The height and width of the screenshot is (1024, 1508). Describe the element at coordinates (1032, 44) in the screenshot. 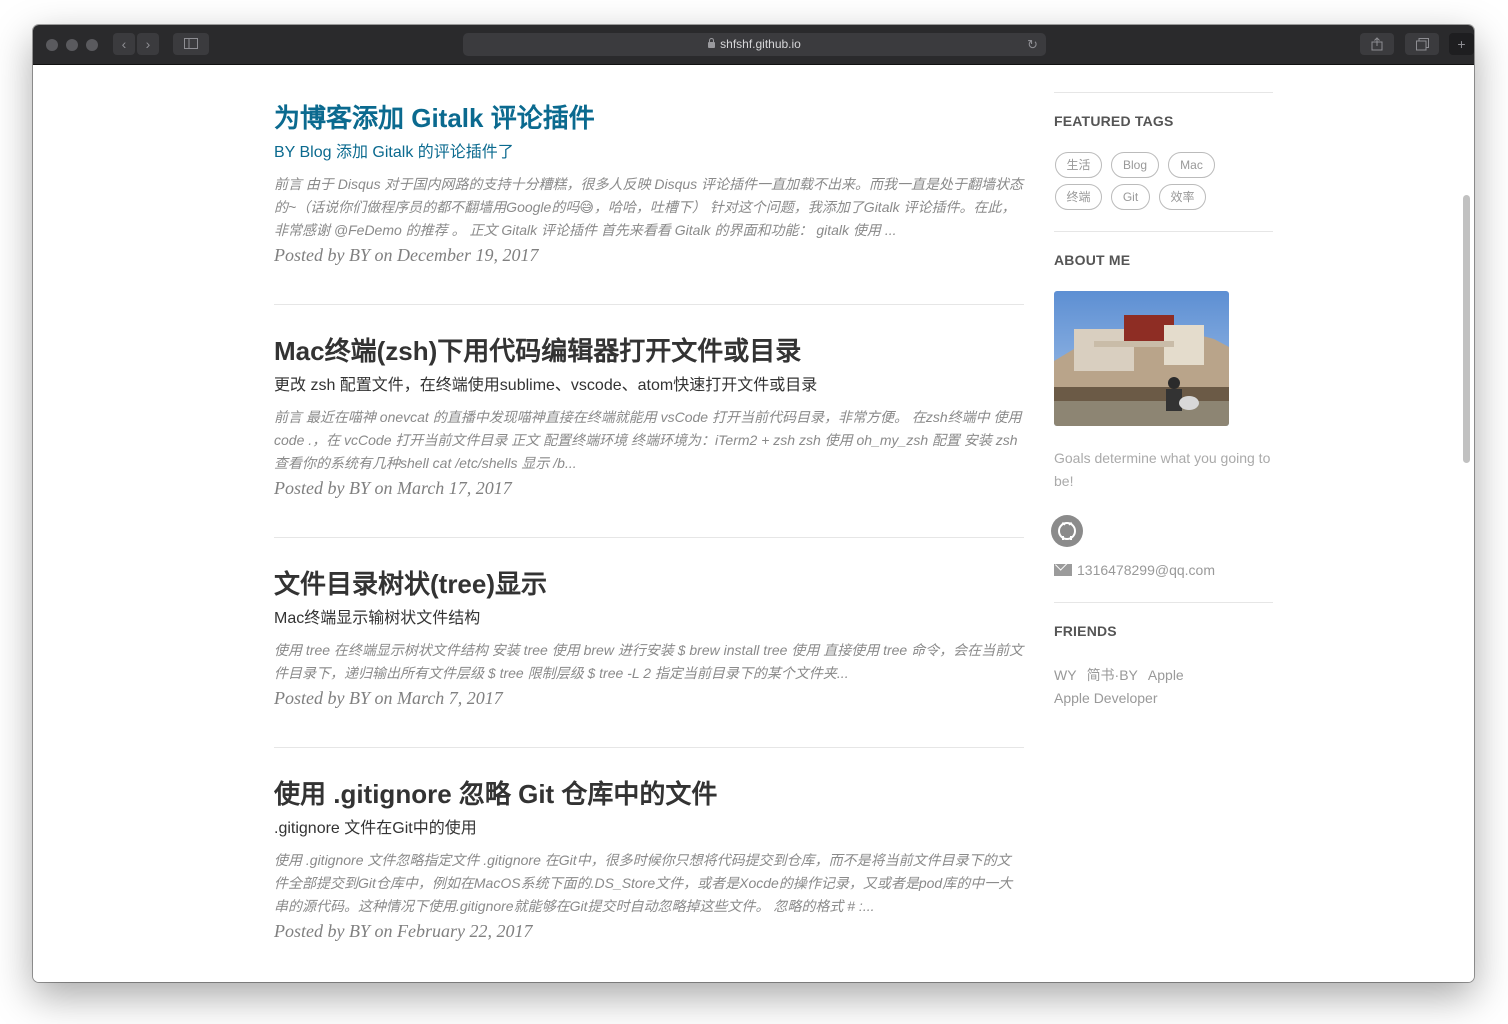

I see `reload-icon: ↻` at that location.